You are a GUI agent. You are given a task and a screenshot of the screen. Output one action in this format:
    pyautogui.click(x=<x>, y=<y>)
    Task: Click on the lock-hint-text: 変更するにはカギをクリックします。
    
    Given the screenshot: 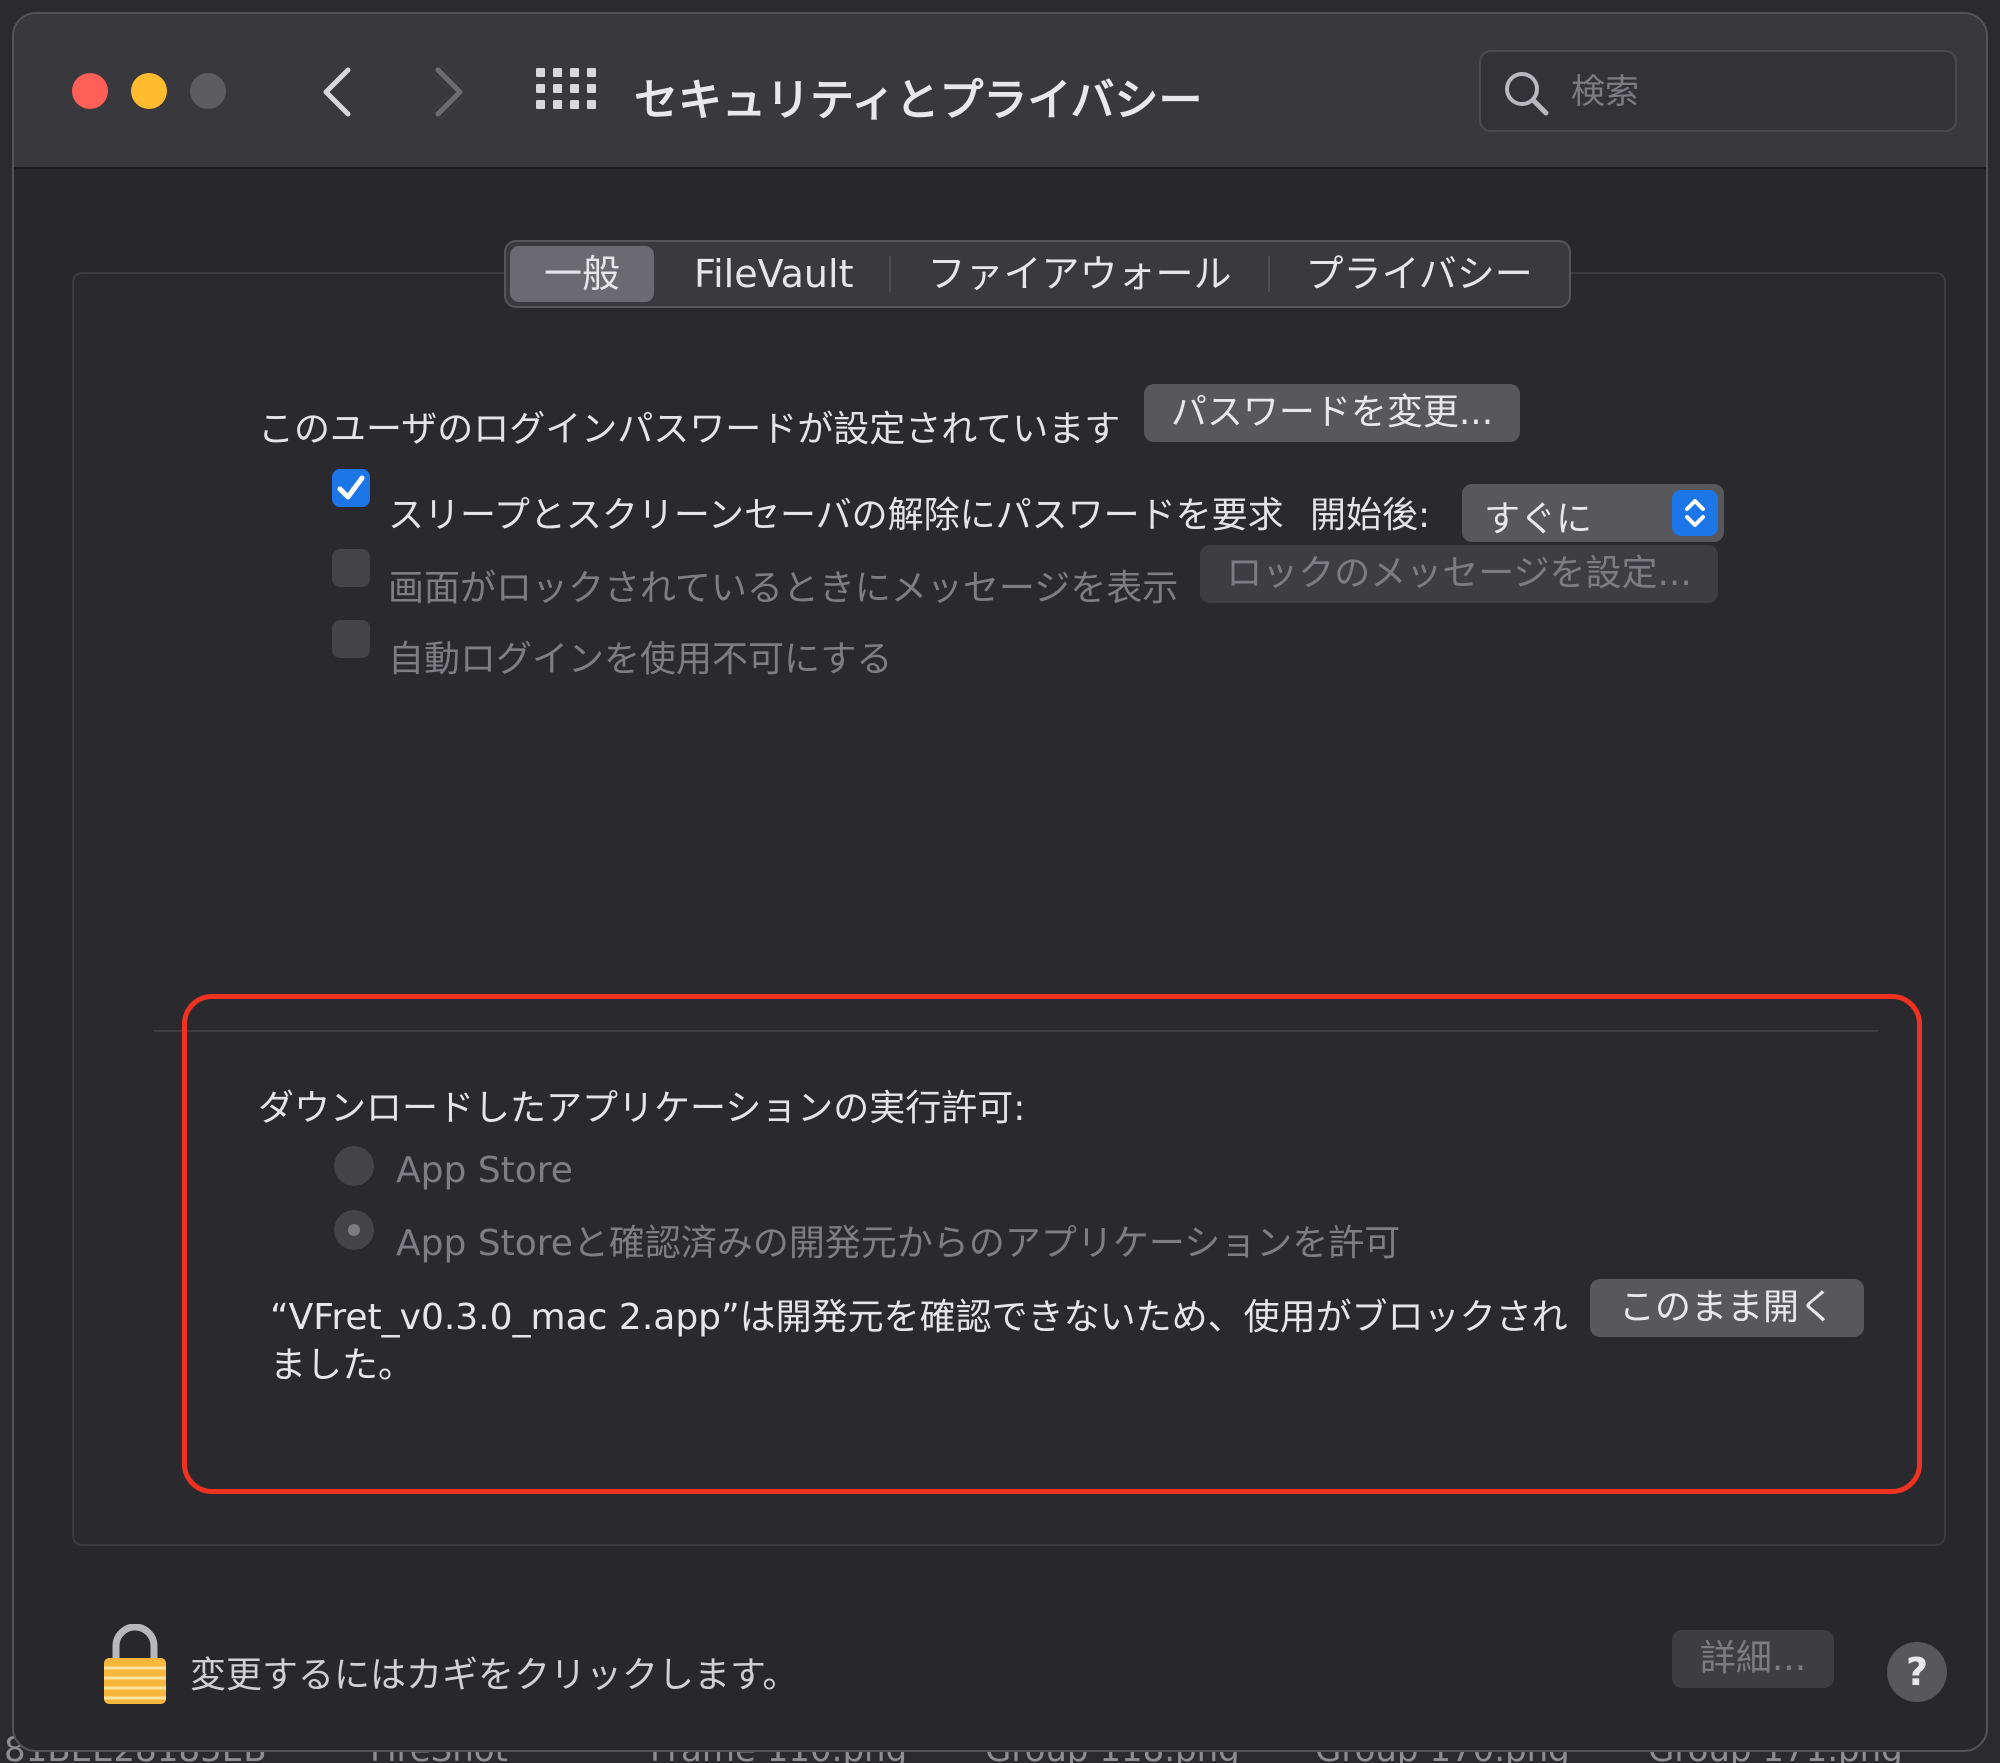 What is the action you would take?
    pyautogui.click(x=494, y=1675)
    